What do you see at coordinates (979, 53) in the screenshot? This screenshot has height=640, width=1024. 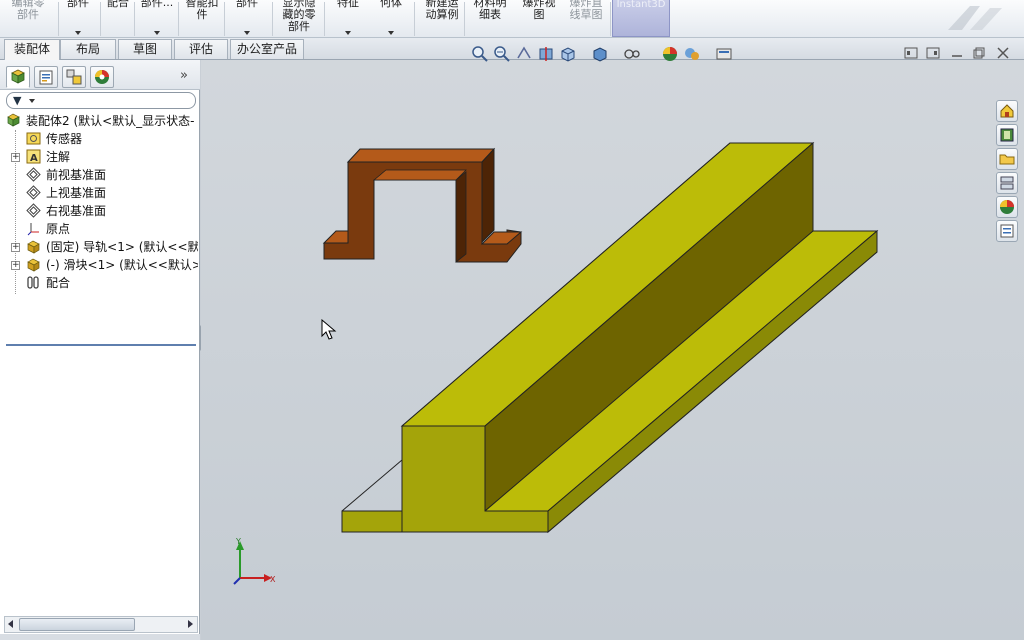 I see `restore-icon` at bounding box center [979, 53].